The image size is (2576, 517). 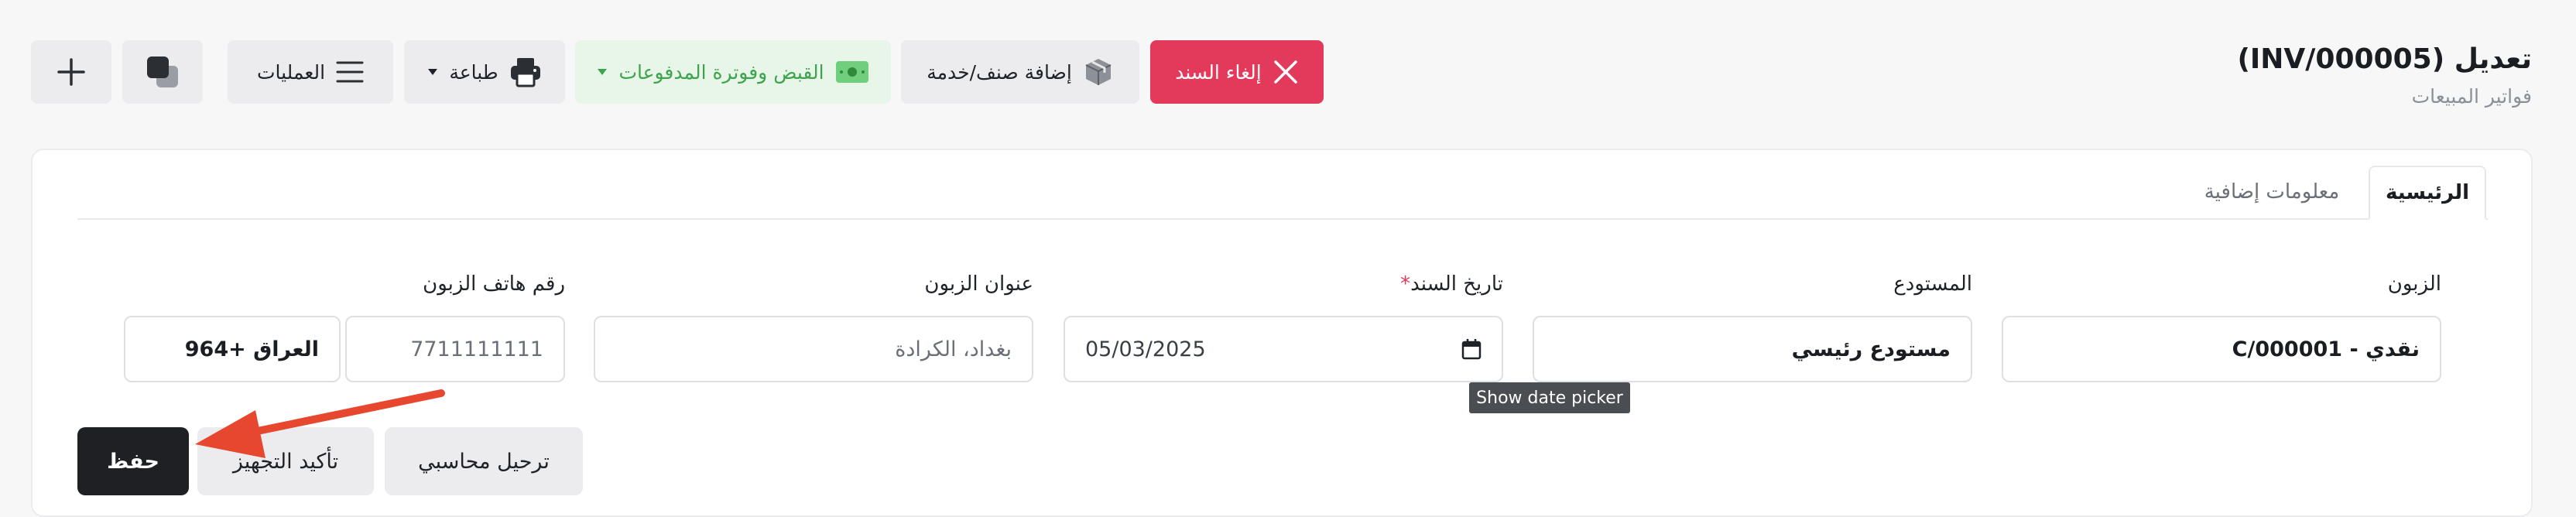 What do you see at coordinates (473, 72) in the screenshot?
I see `print-label: طباعة` at bounding box center [473, 72].